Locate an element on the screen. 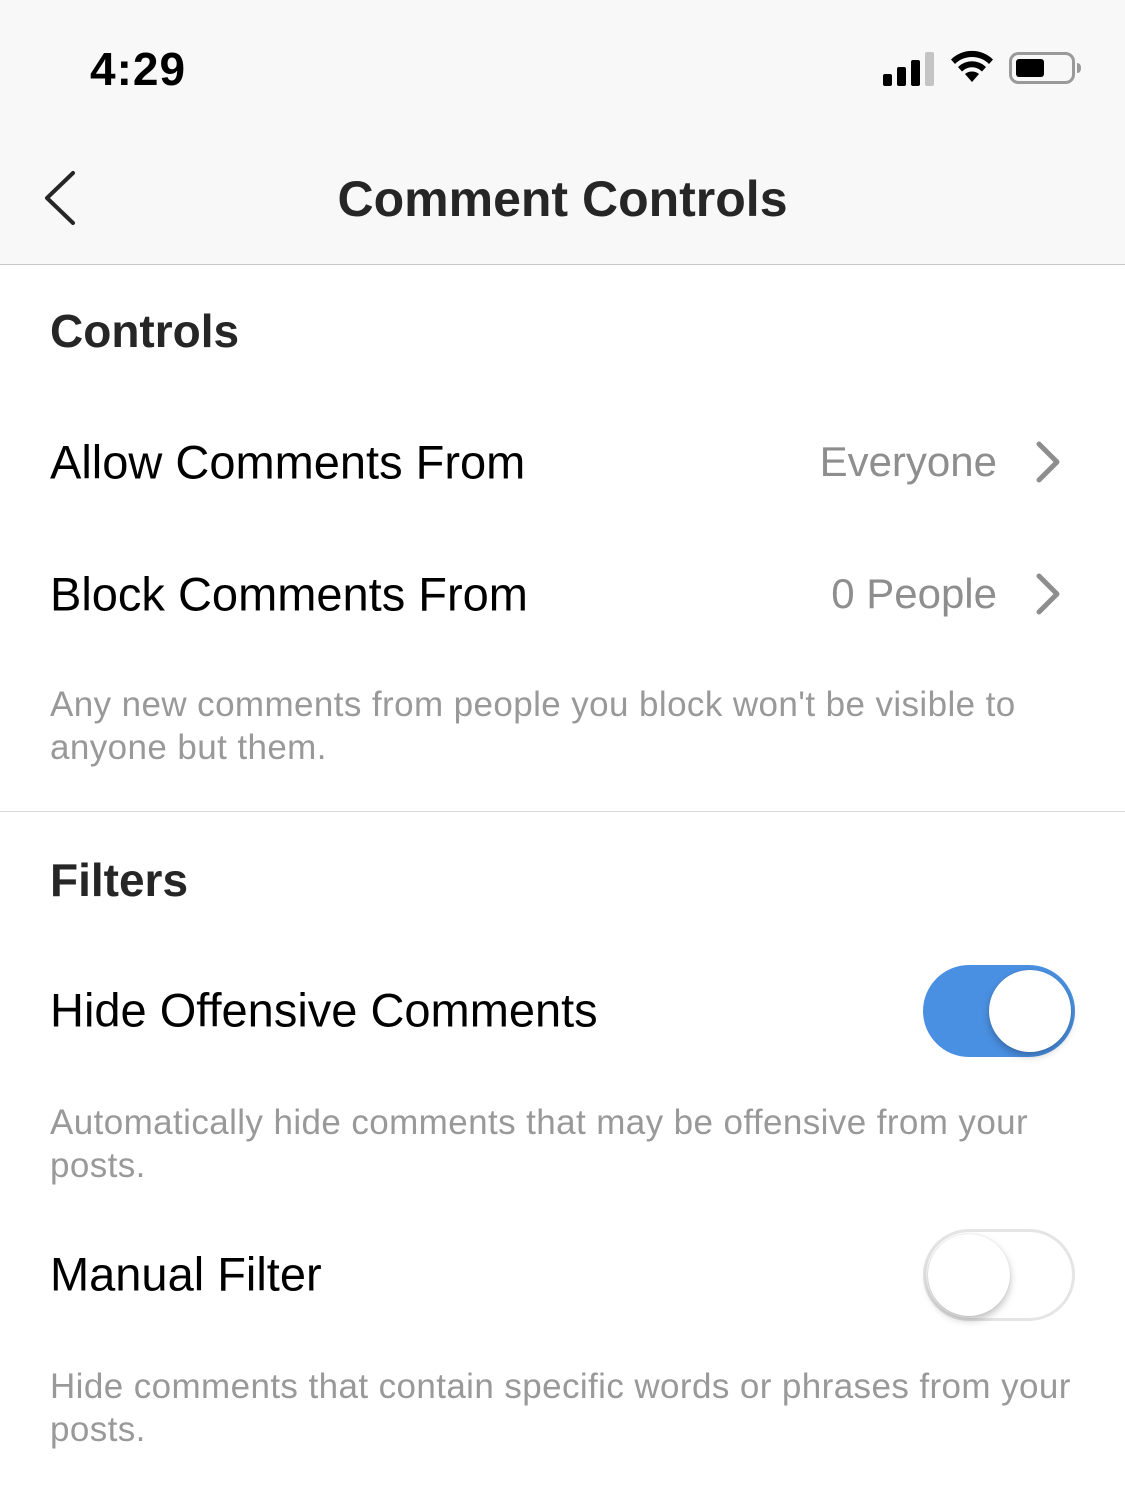  page-title: Comment Controls is located at coordinates (562, 199).